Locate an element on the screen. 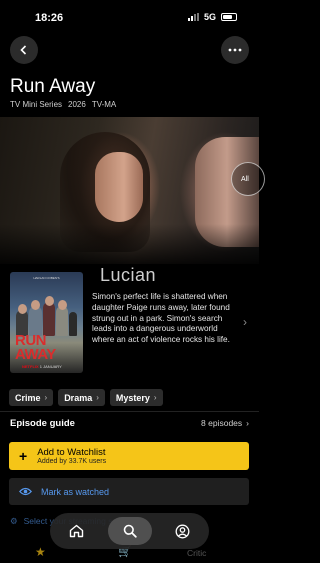 The width and height of the screenshot is (320, 563). watchlist-count: Added by 33.7K users is located at coordinates (72, 461).